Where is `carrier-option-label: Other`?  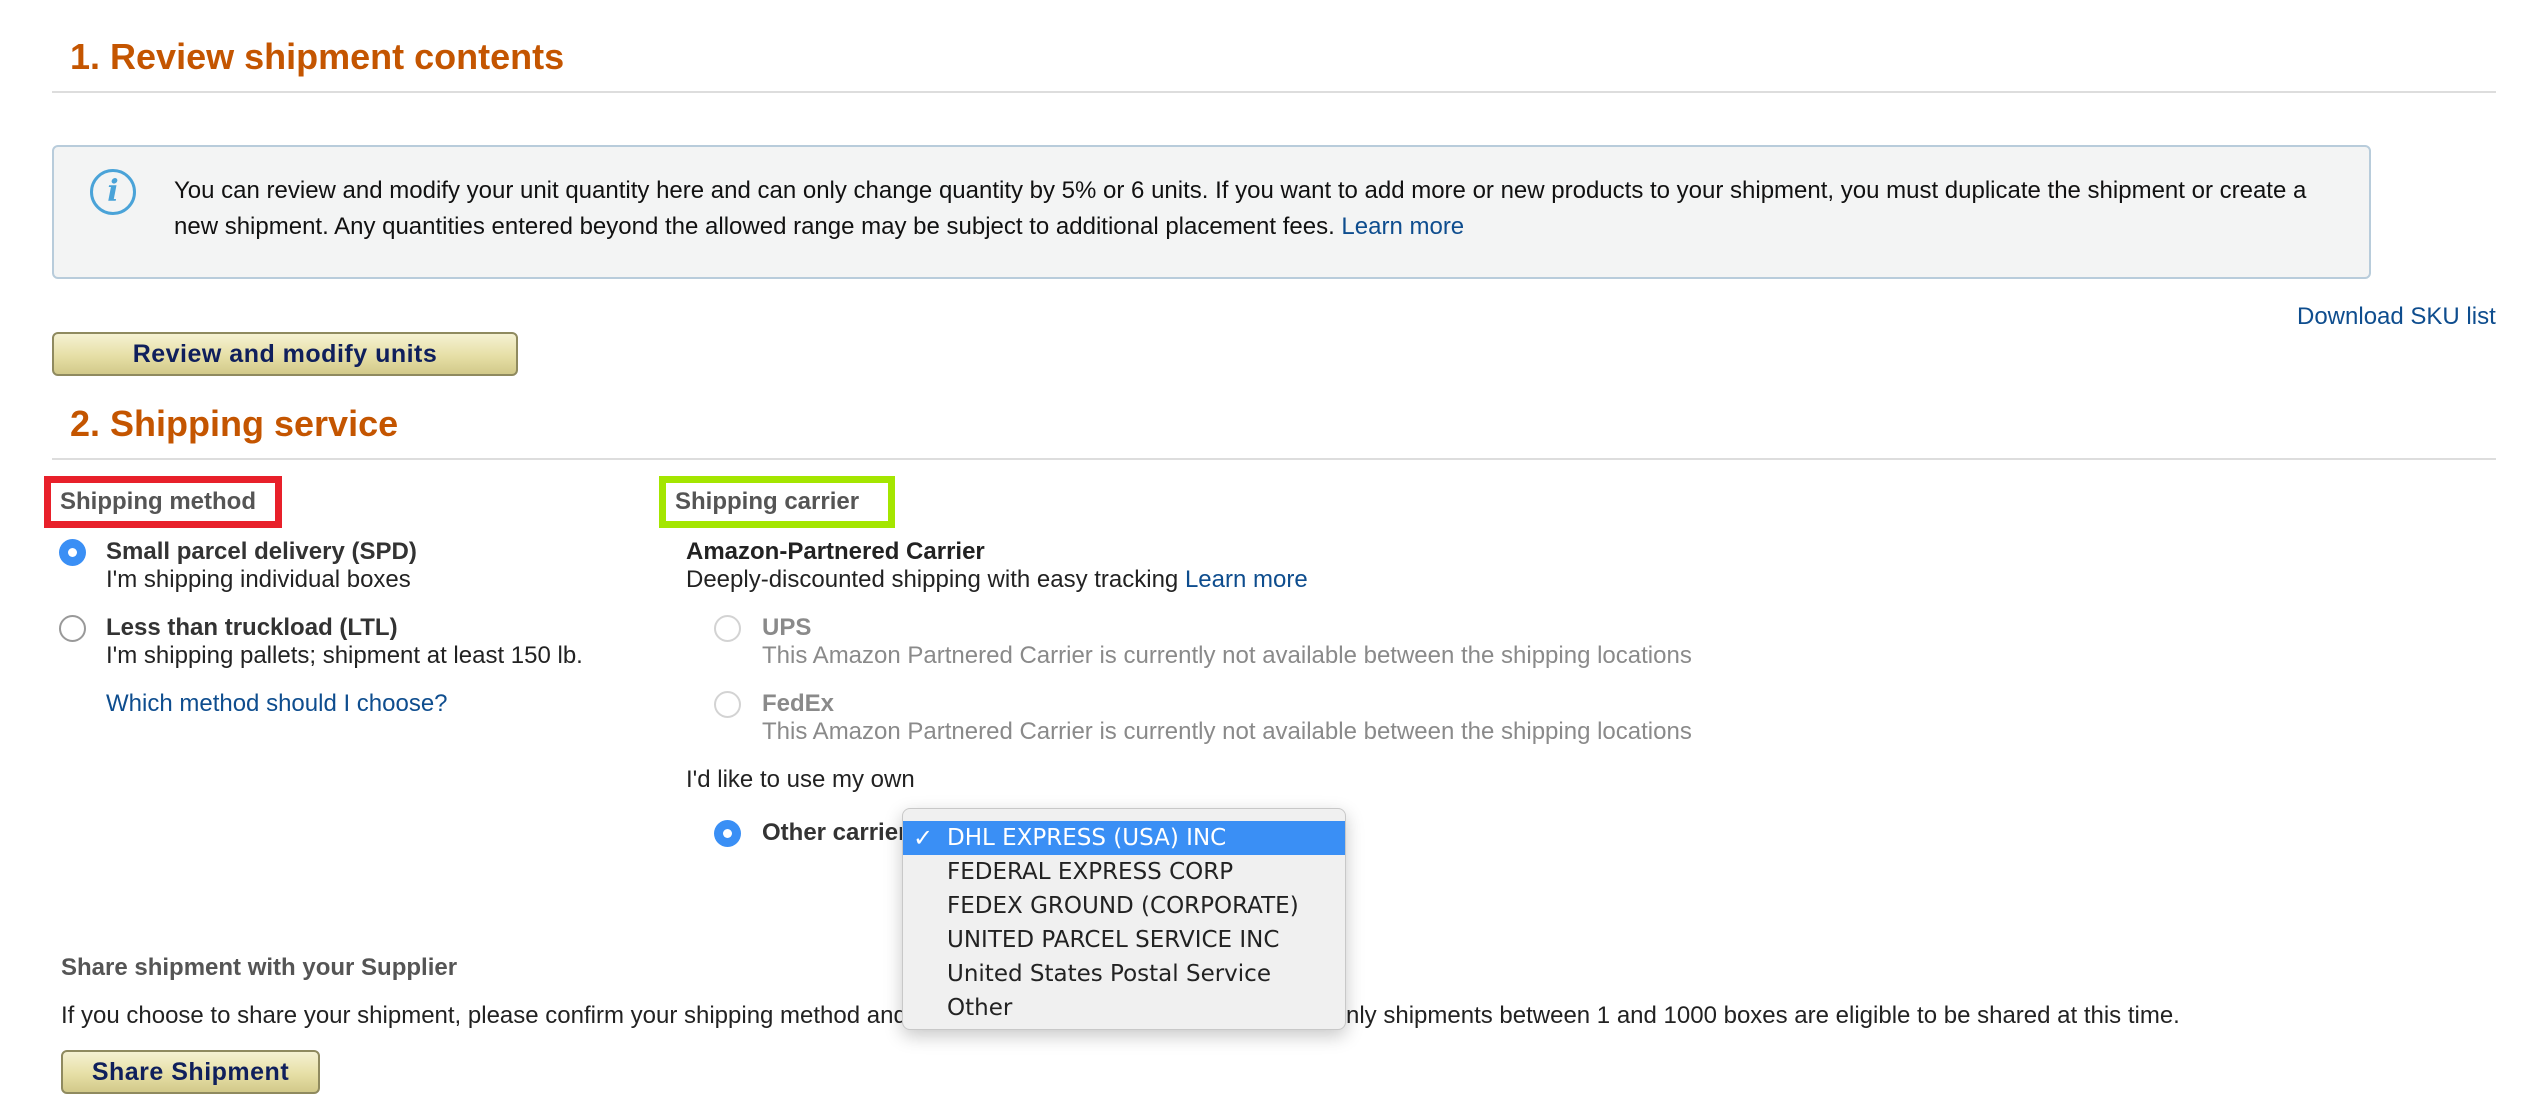 carrier-option-label: Other is located at coordinates (980, 1008).